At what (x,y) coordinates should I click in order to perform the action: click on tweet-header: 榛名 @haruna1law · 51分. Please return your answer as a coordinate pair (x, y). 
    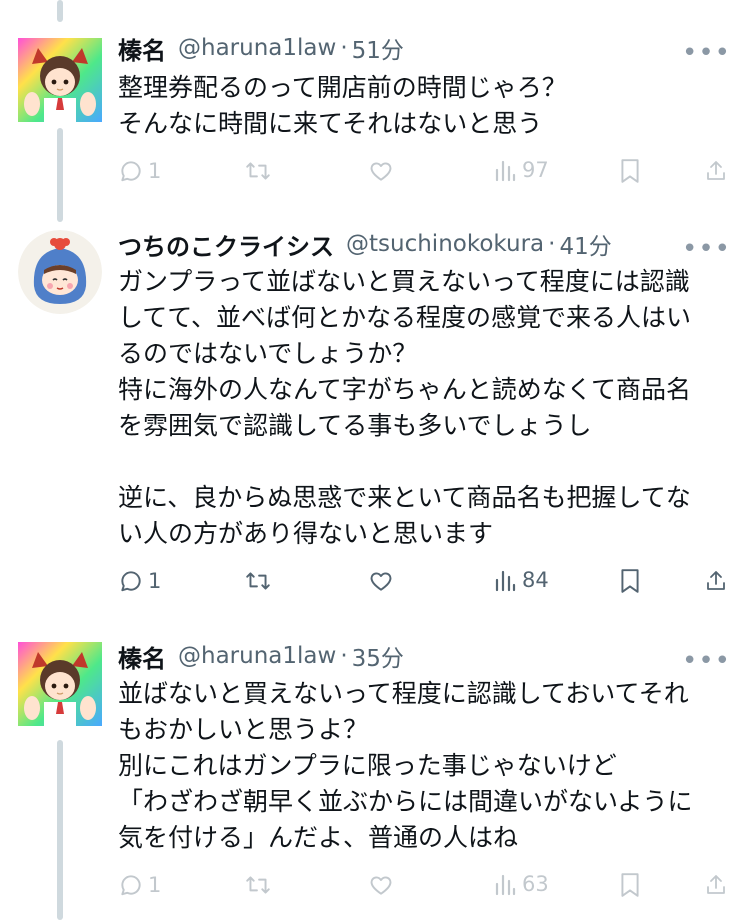
    Looking at the image, I should click on (261, 48).